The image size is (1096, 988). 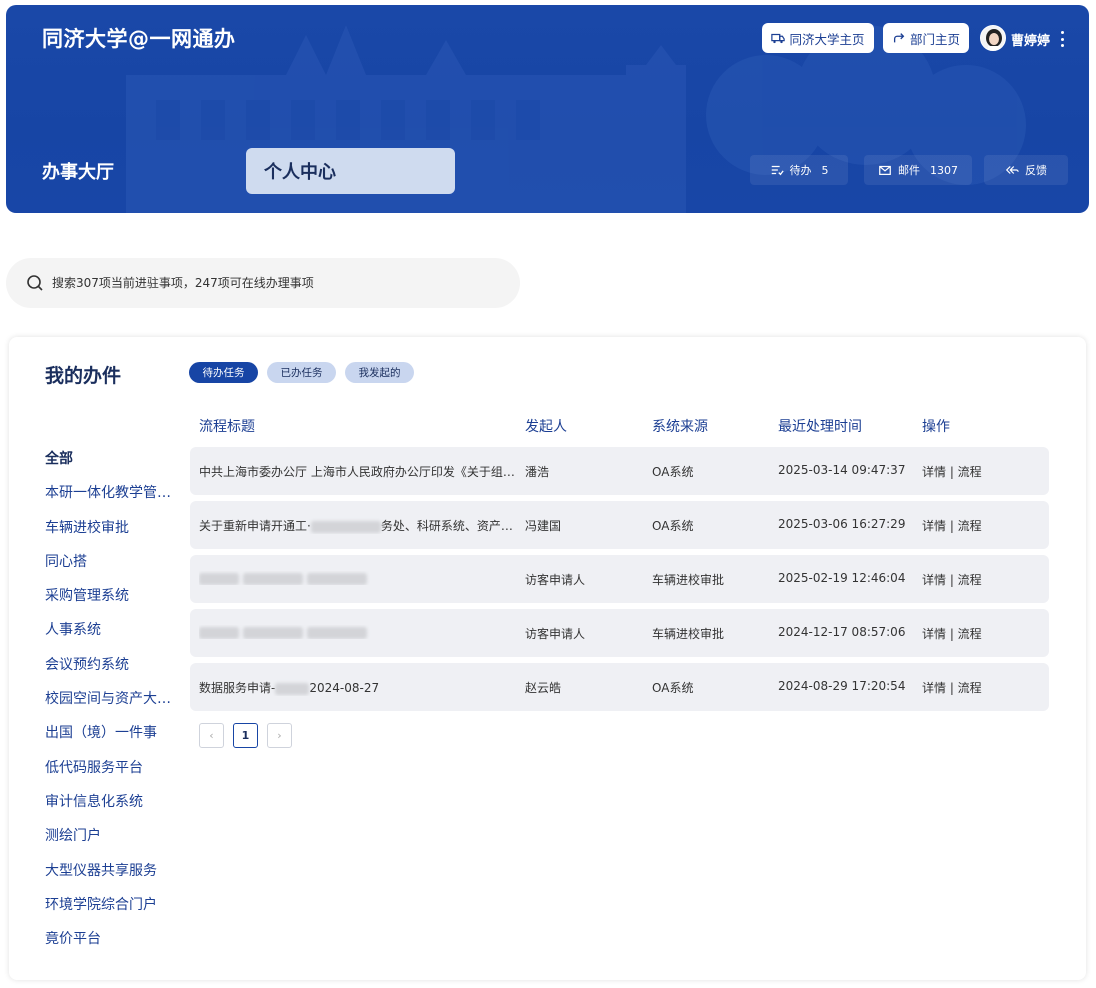 What do you see at coordinates (885, 170) in the screenshot?
I see `mail-icon` at bounding box center [885, 170].